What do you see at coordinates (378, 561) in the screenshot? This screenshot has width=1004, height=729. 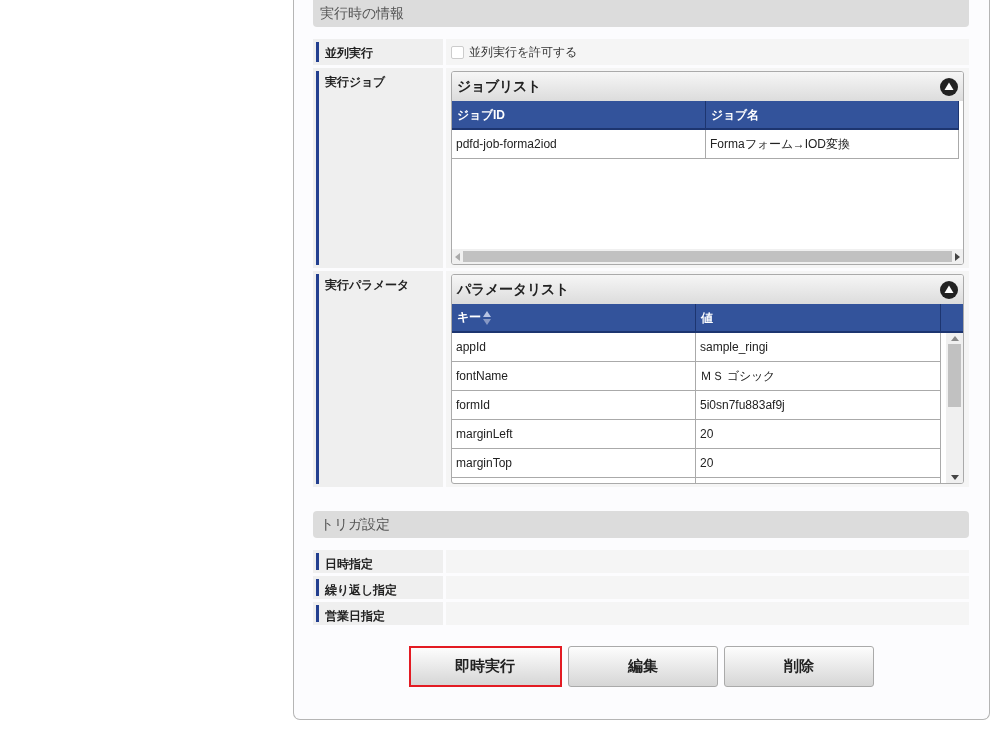 I see `field-label: 日時指定` at bounding box center [378, 561].